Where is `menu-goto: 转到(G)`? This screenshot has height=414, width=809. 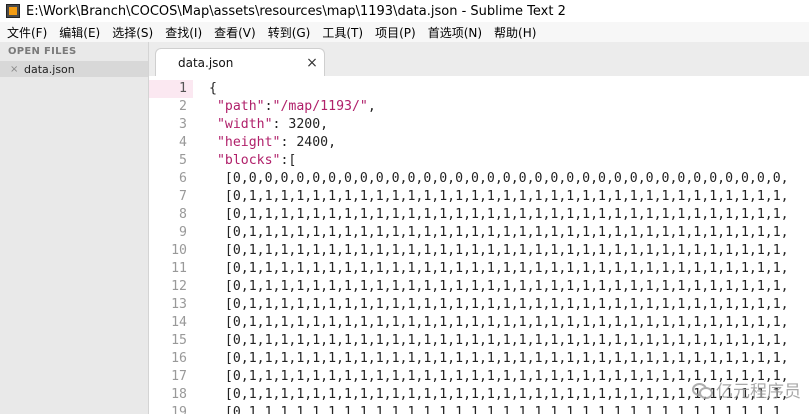 menu-goto: 转到(G) is located at coordinates (288, 32).